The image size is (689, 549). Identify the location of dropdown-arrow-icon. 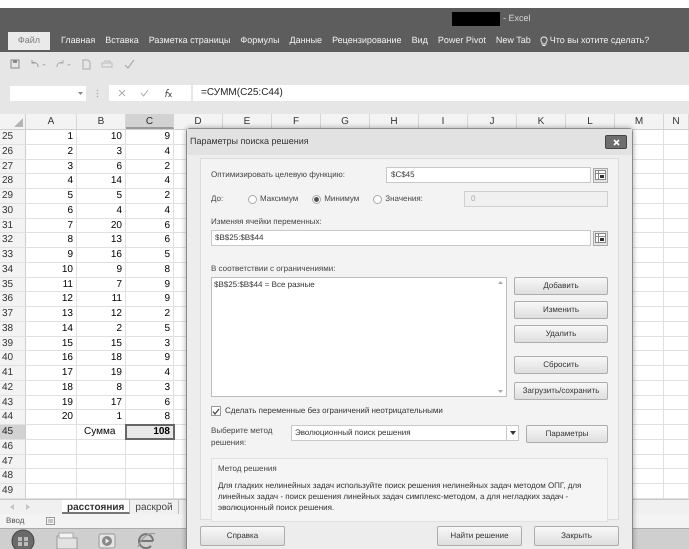
(513, 433).